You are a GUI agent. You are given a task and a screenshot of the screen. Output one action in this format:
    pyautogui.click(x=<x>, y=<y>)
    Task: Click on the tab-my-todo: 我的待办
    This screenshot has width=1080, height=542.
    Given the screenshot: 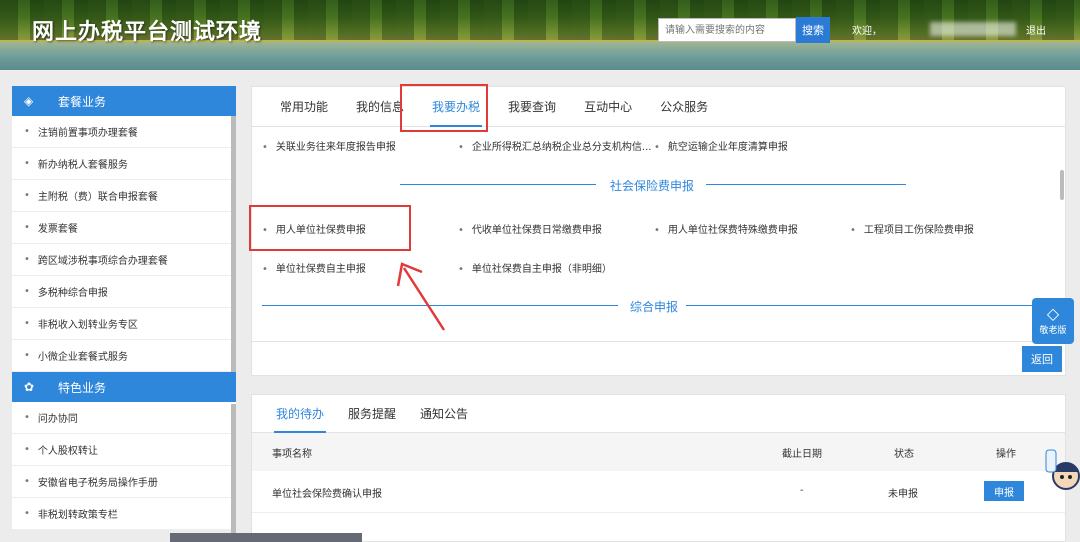 What is the action you would take?
    pyautogui.click(x=300, y=414)
    